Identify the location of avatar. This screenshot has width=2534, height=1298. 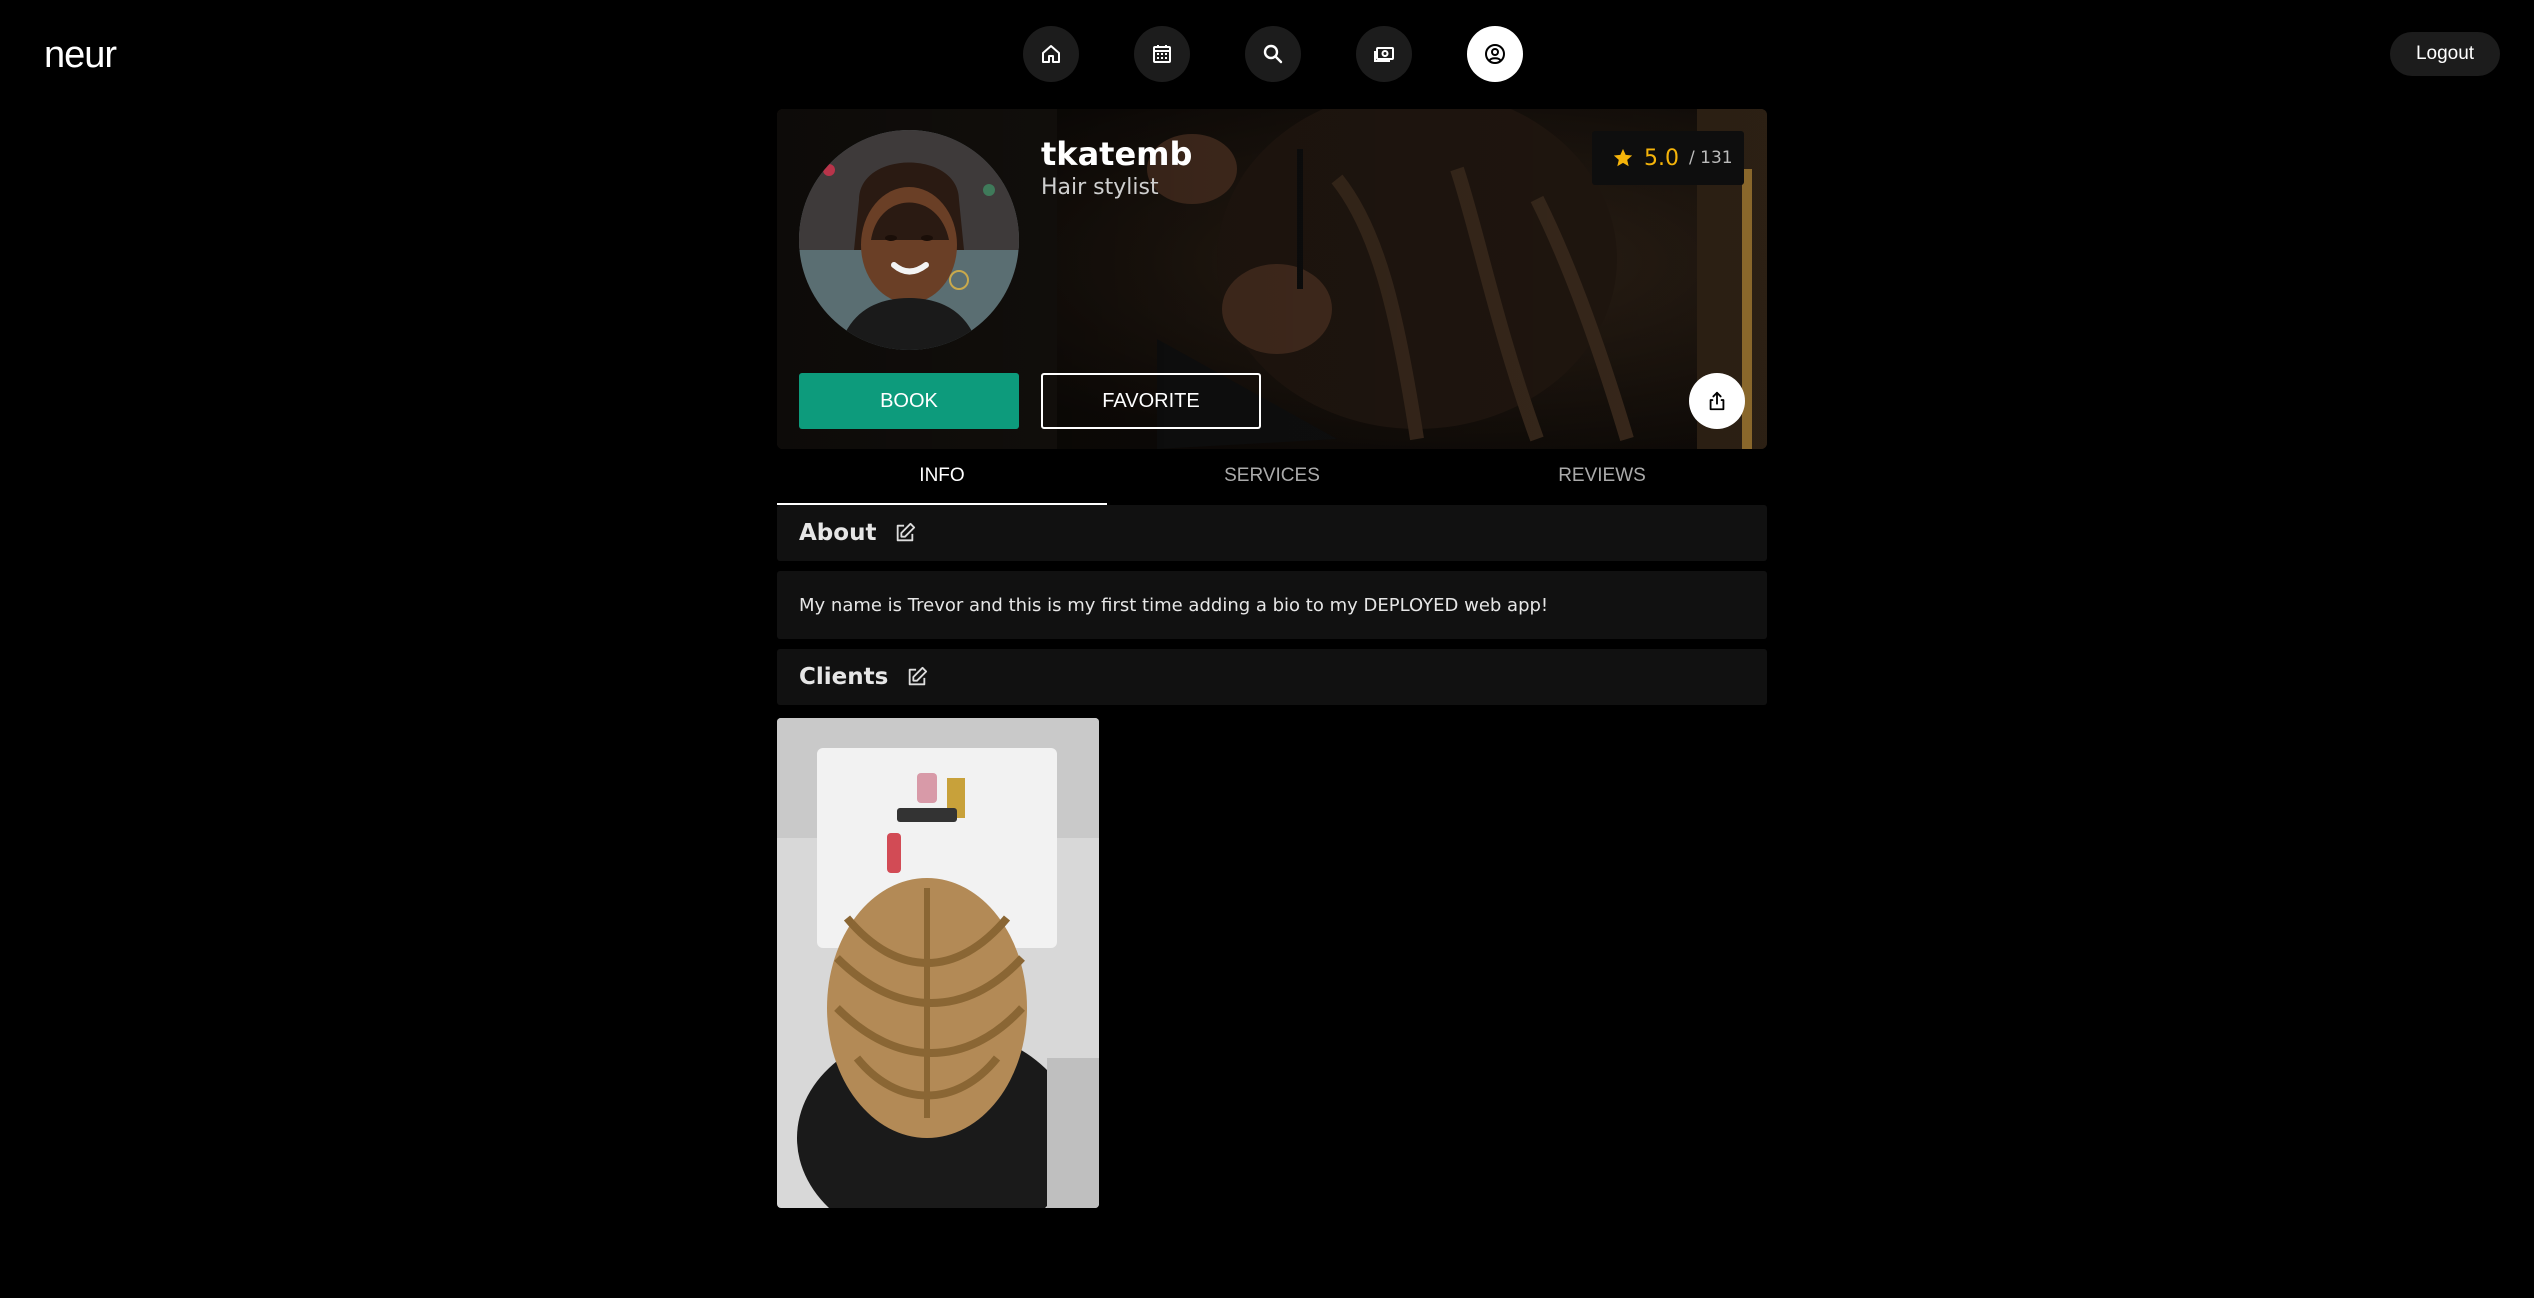
(909, 240).